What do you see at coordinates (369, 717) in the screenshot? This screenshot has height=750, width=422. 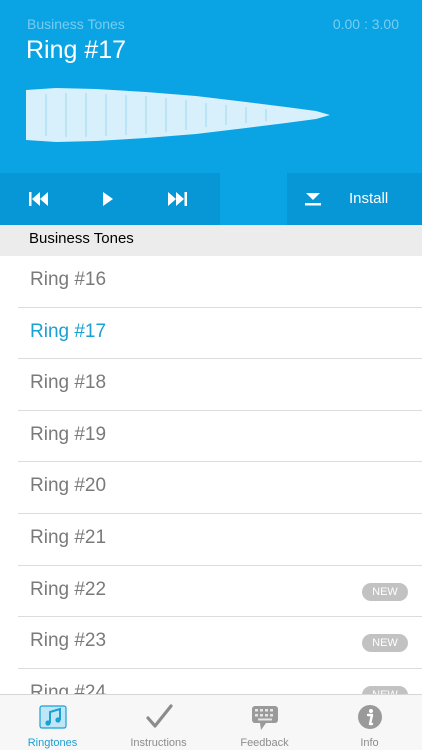 I see `info-icon` at bounding box center [369, 717].